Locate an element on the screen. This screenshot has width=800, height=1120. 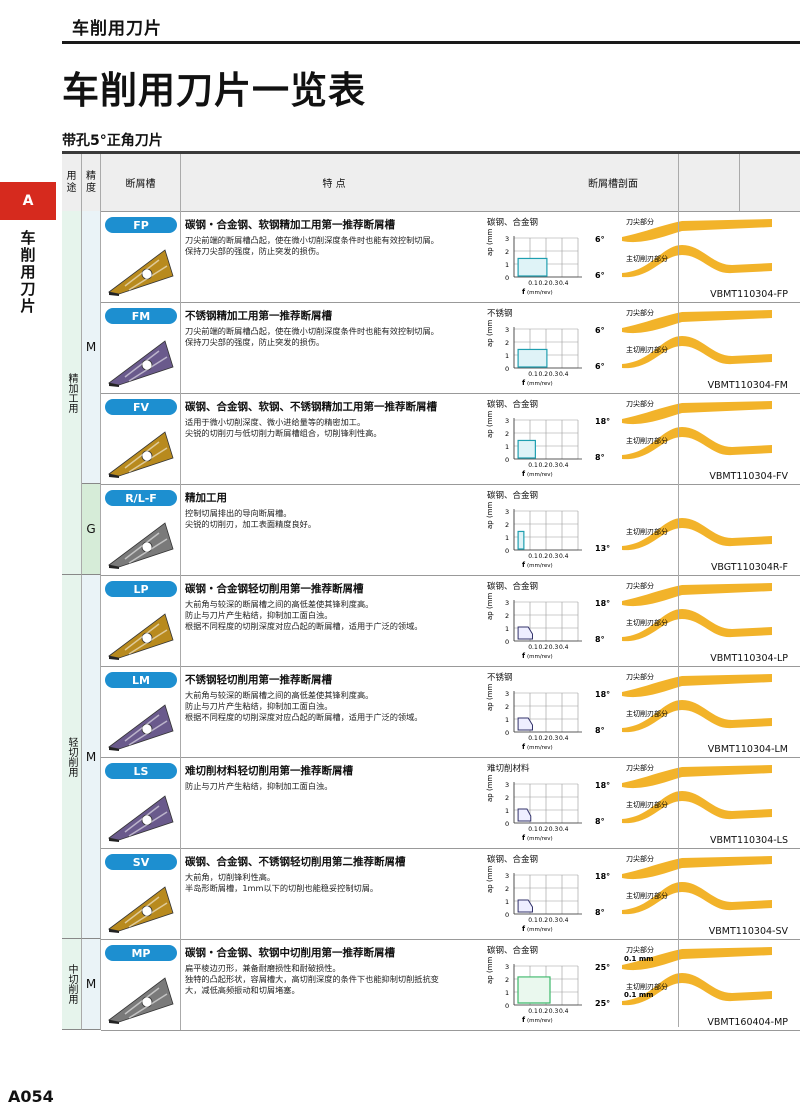
precision-cell: M is located at coordinates (91, 347).